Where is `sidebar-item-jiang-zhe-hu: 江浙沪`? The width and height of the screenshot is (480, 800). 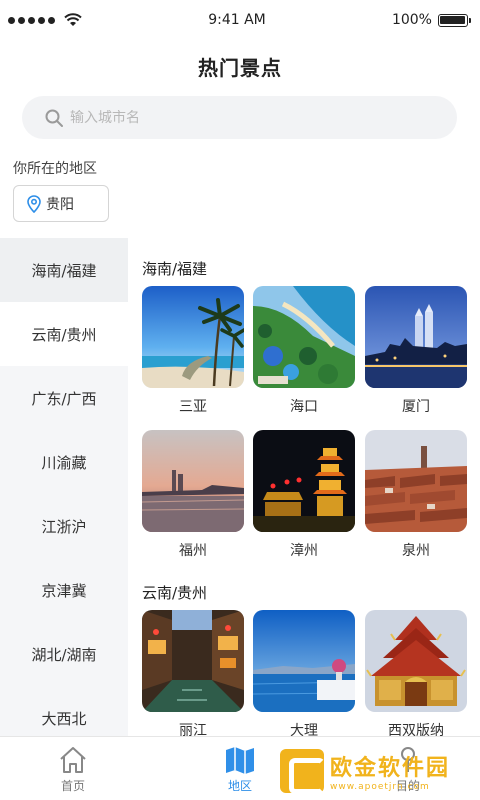 sidebar-item-jiang-zhe-hu: 江浙沪 is located at coordinates (64, 526).